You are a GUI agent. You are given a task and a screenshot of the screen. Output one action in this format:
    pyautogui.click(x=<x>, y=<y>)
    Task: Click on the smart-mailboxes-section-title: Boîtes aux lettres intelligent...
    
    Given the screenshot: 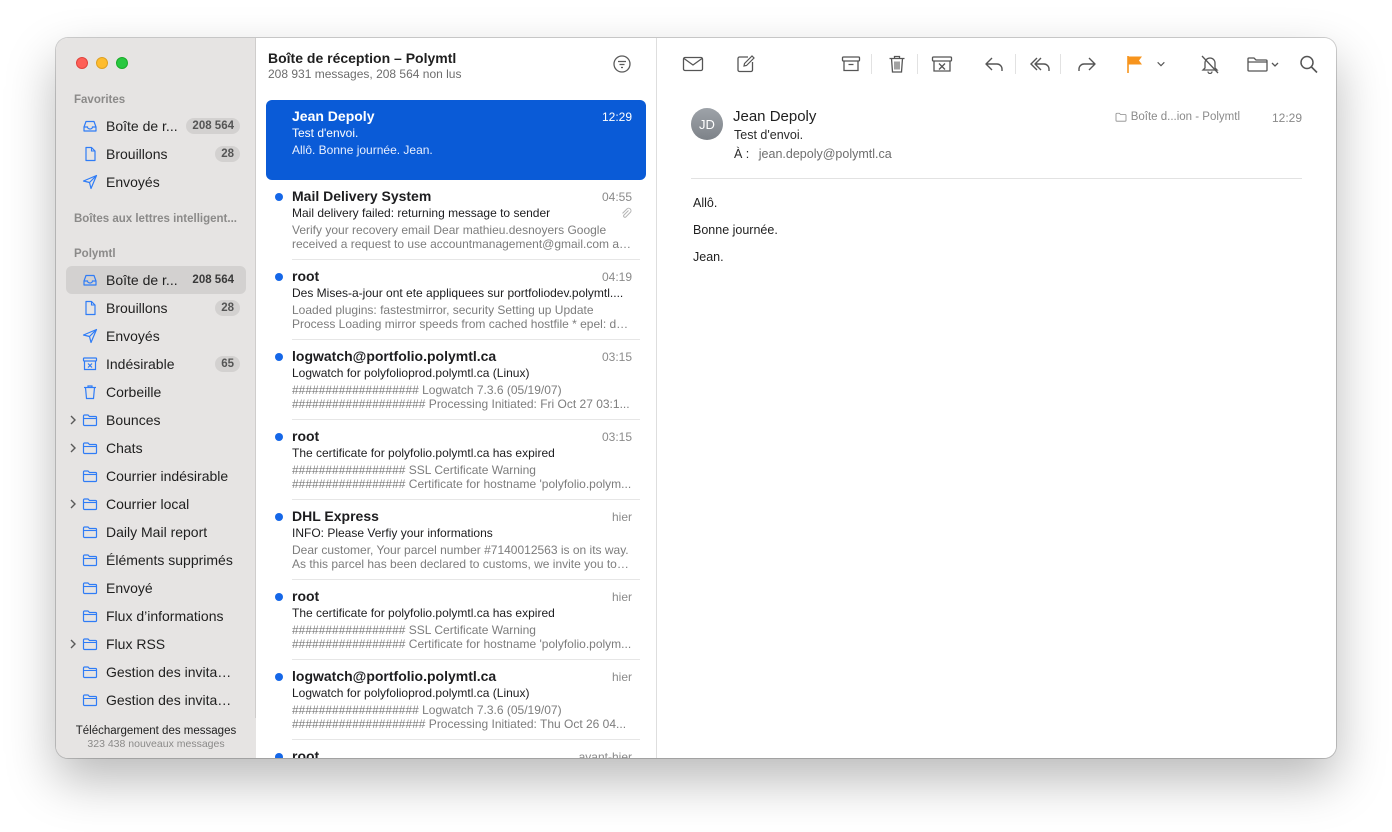 What is the action you would take?
    pyautogui.click(x=155, y=219)
    